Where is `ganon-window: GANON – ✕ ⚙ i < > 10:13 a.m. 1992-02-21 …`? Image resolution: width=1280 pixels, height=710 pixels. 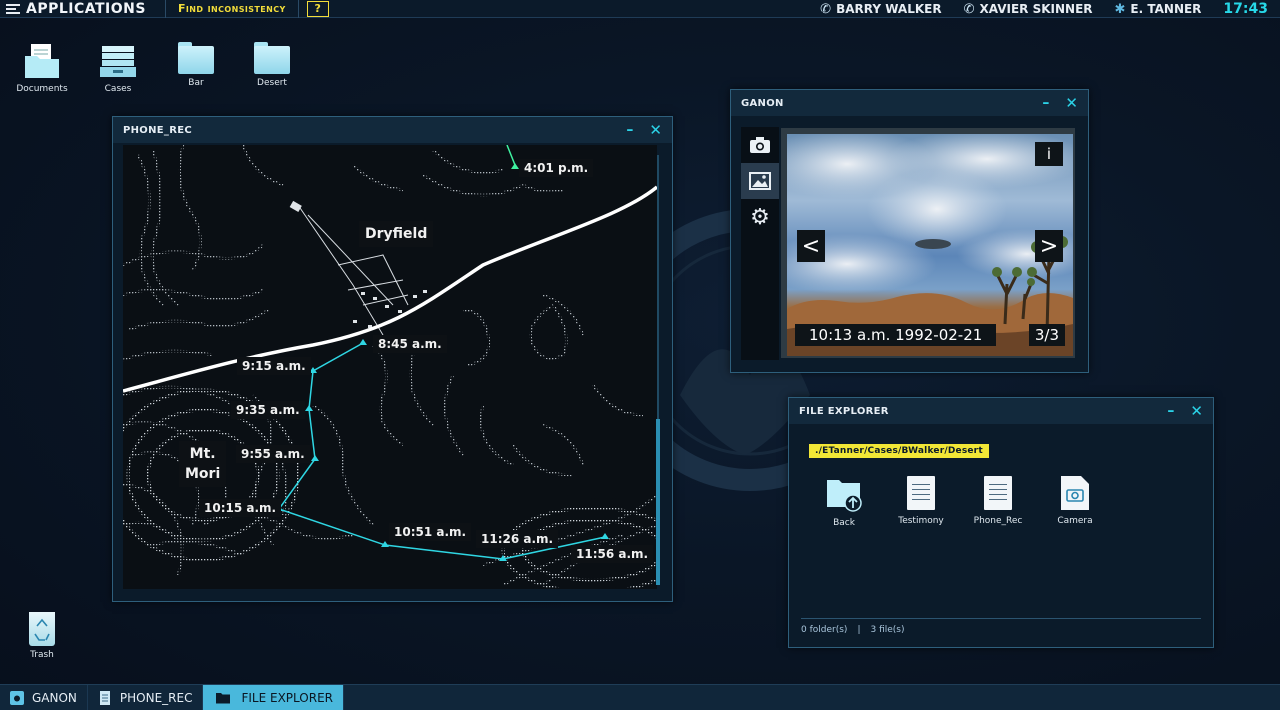
ganon-window: GANON – ✕ ⚙ i < > 10:13 a.m. 1992-02-21 … is located at coordinates (909, 231).